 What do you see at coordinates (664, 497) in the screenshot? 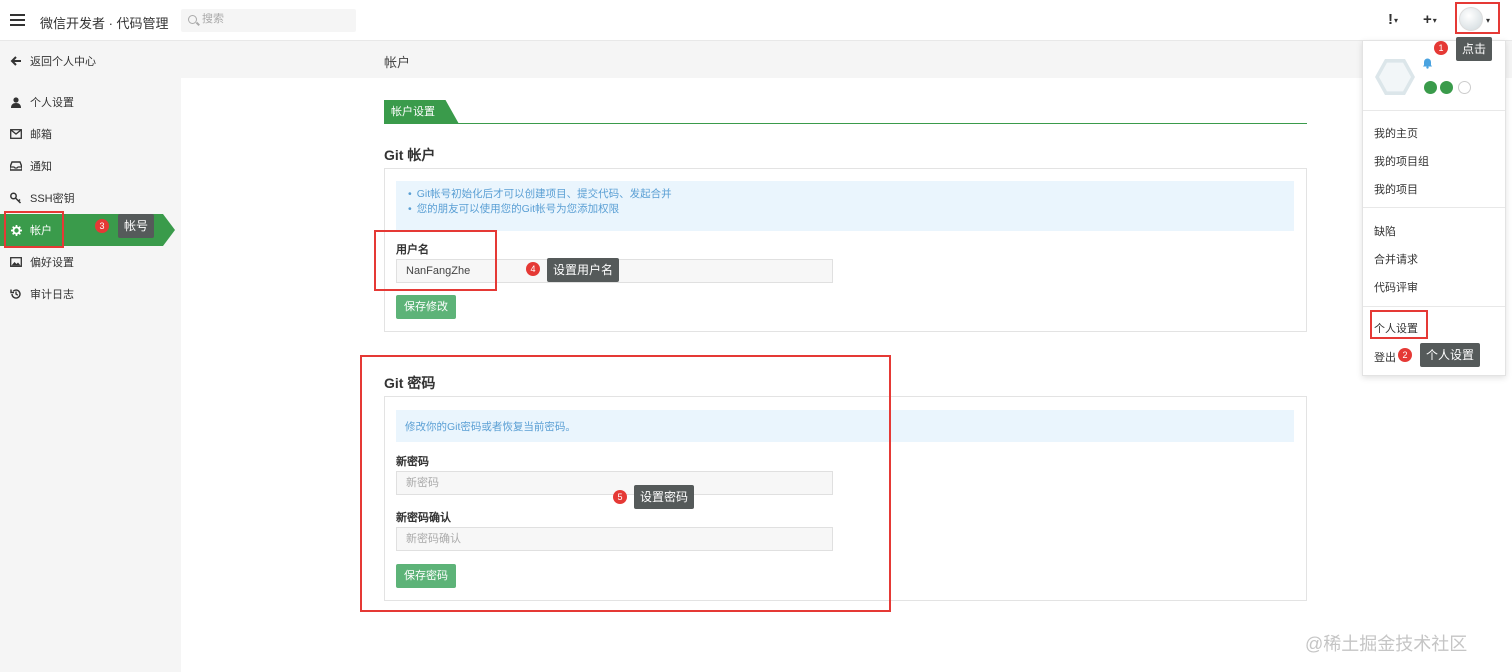
I see `annotation-tooltip: 设置密码` at bounding box center [664, 497].